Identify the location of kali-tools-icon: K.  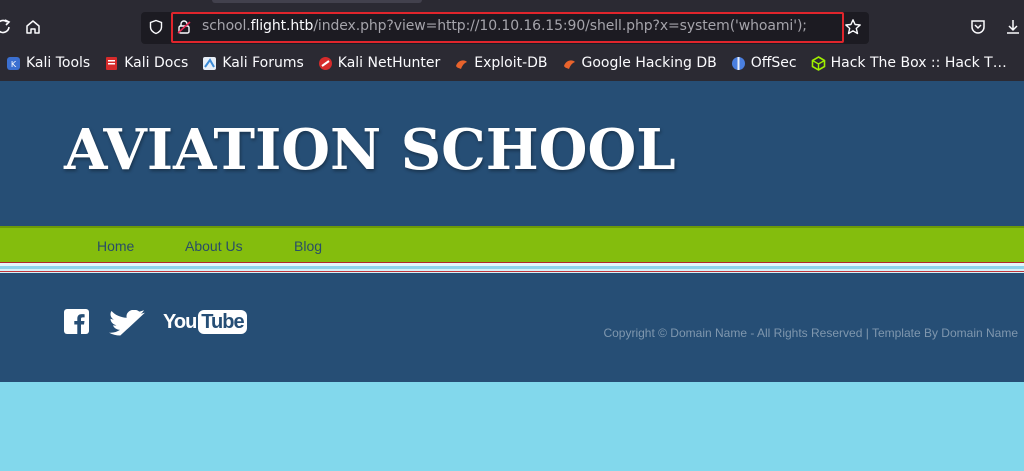
(13, 63).